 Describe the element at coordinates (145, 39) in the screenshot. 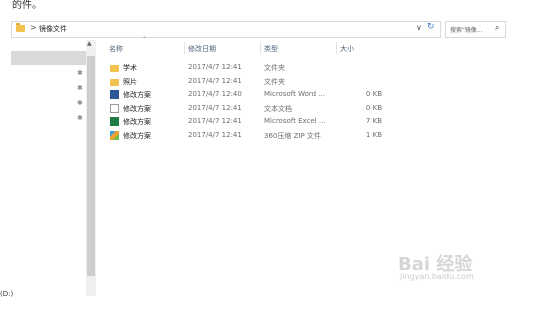

I see `sort-ascending-icon: ⌃` at that location.